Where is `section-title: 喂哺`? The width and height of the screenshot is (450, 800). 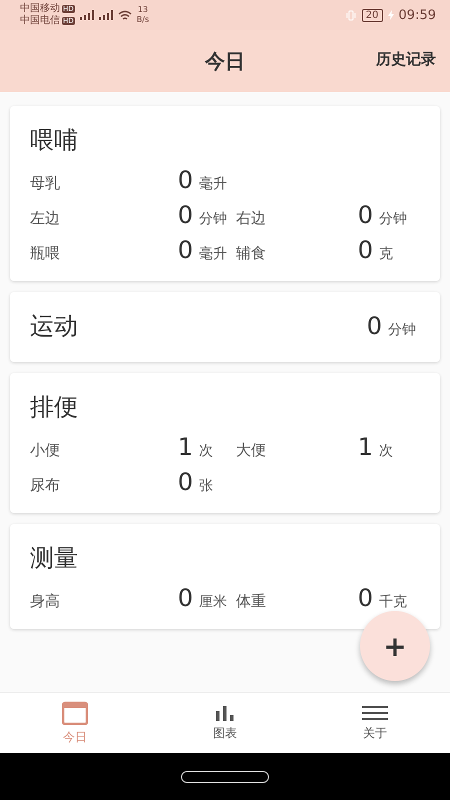 section-title: 喂哺 is located at coordinates (54, 140).